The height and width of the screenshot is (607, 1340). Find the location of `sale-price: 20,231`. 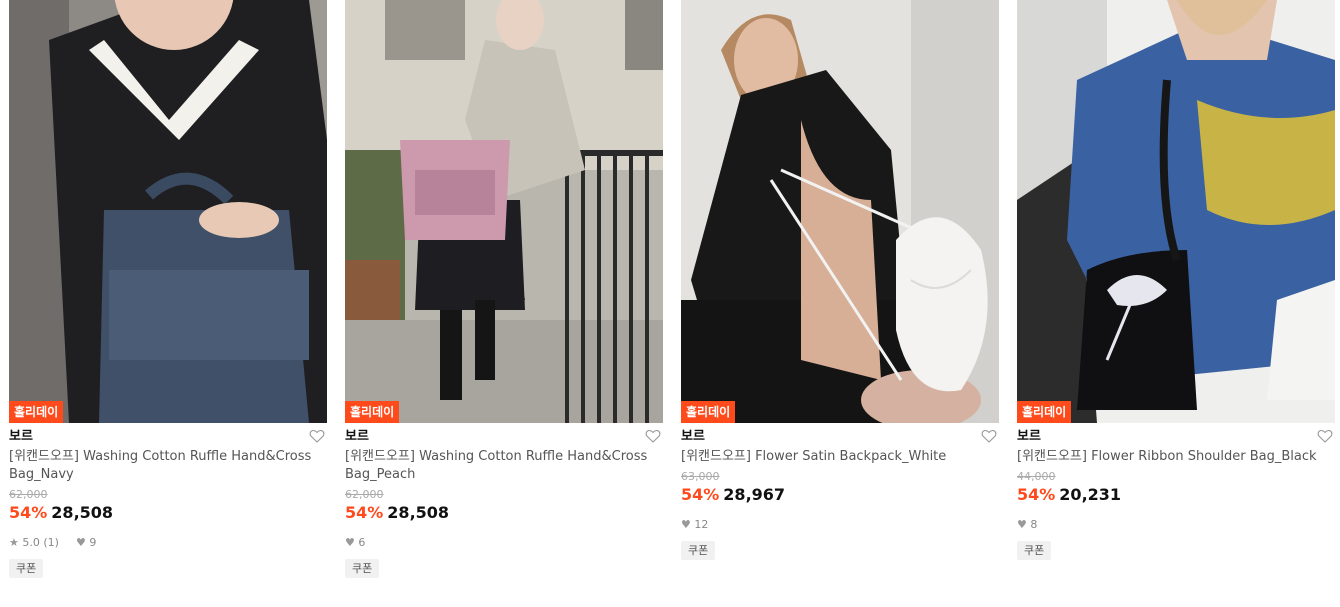

sale-price: 20,231 is located at coordinates (1090, 494).